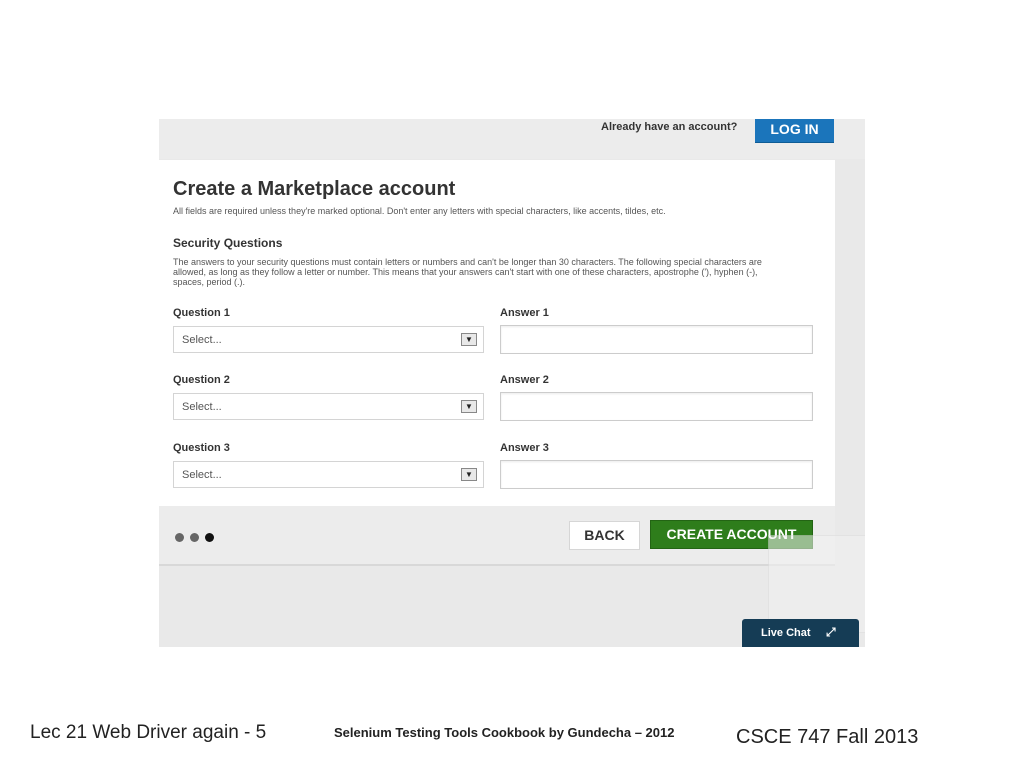  Describe the element at coordinates (524, 380) in the screenshot. I see `answer-2-label: Answer 2` at that location.